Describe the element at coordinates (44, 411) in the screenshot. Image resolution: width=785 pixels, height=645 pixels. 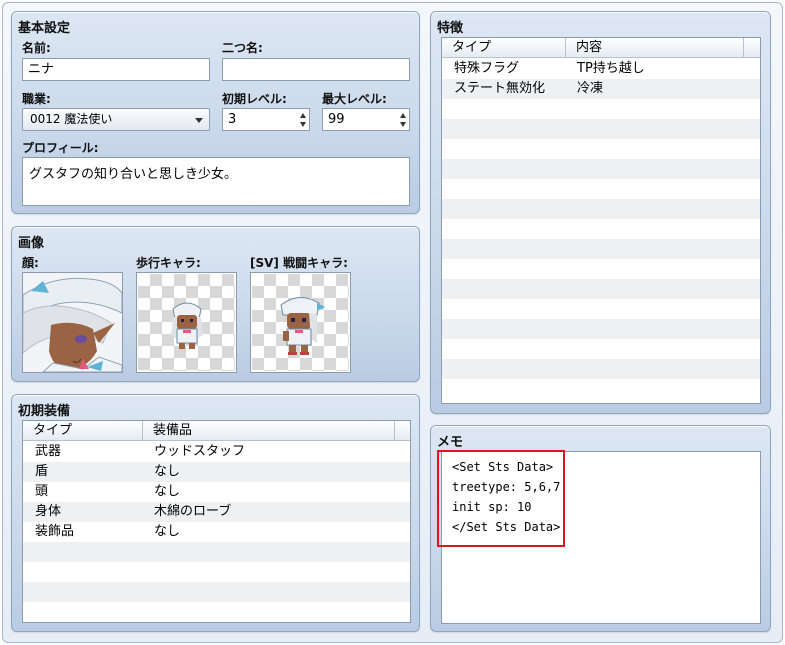
I see `equipment-title: 初期装備` at that location.